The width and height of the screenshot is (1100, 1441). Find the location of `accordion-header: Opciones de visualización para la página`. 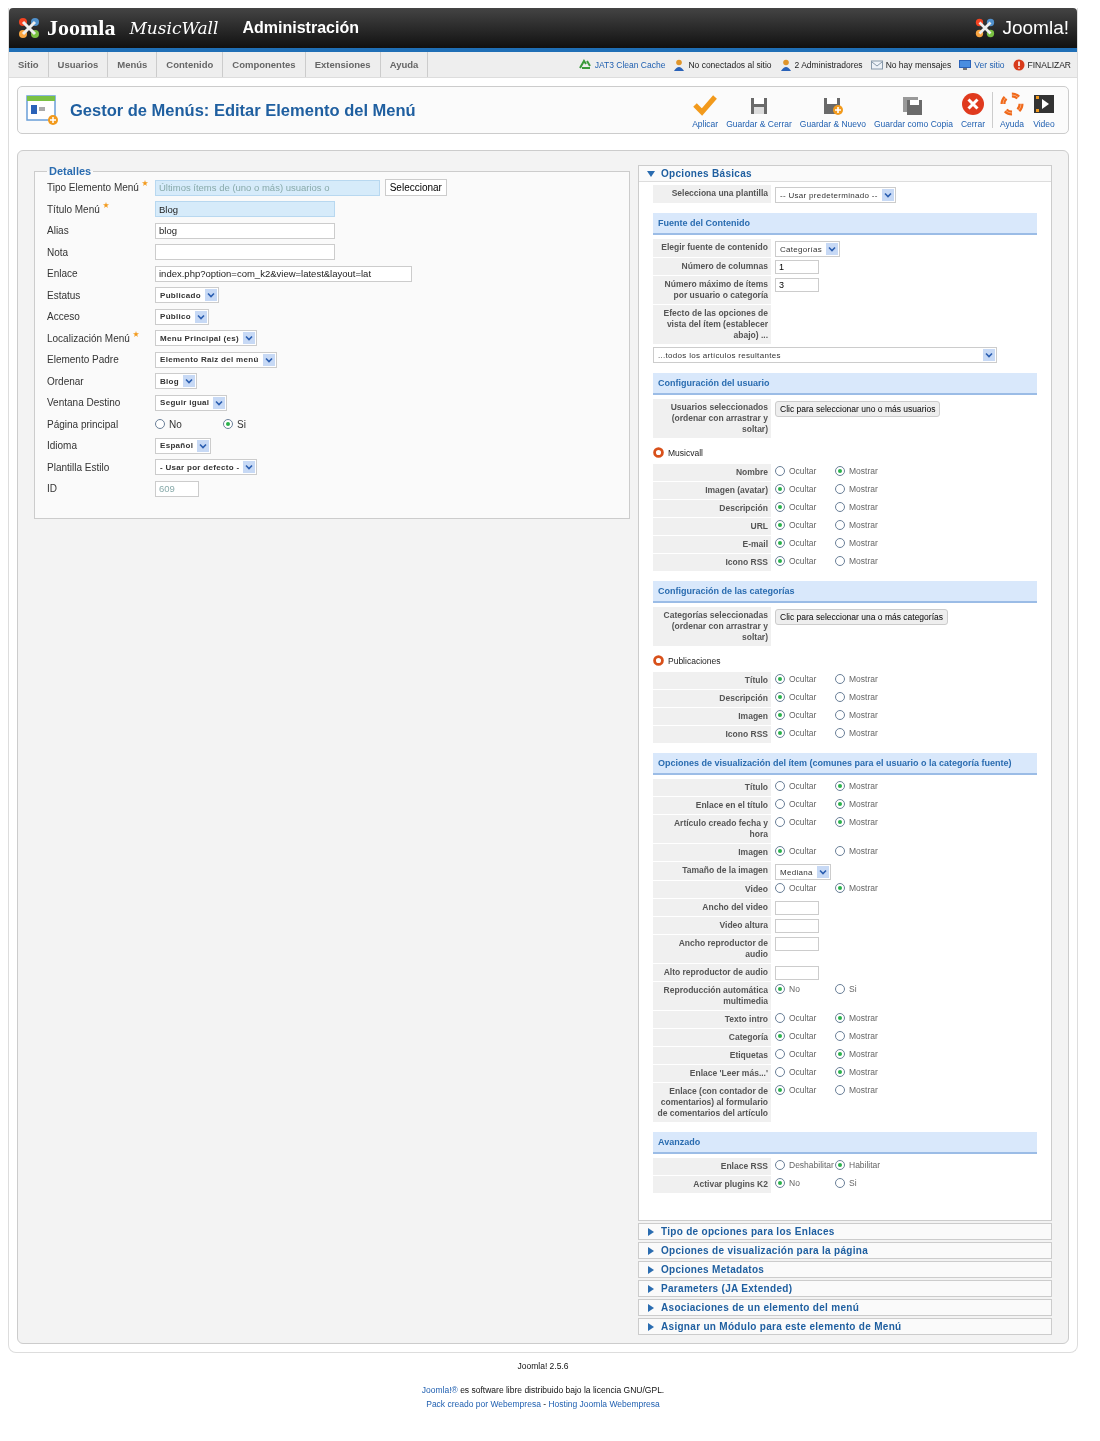

accordion-header: Opciones de visualización para la página is located at coordinates (845, 1250).